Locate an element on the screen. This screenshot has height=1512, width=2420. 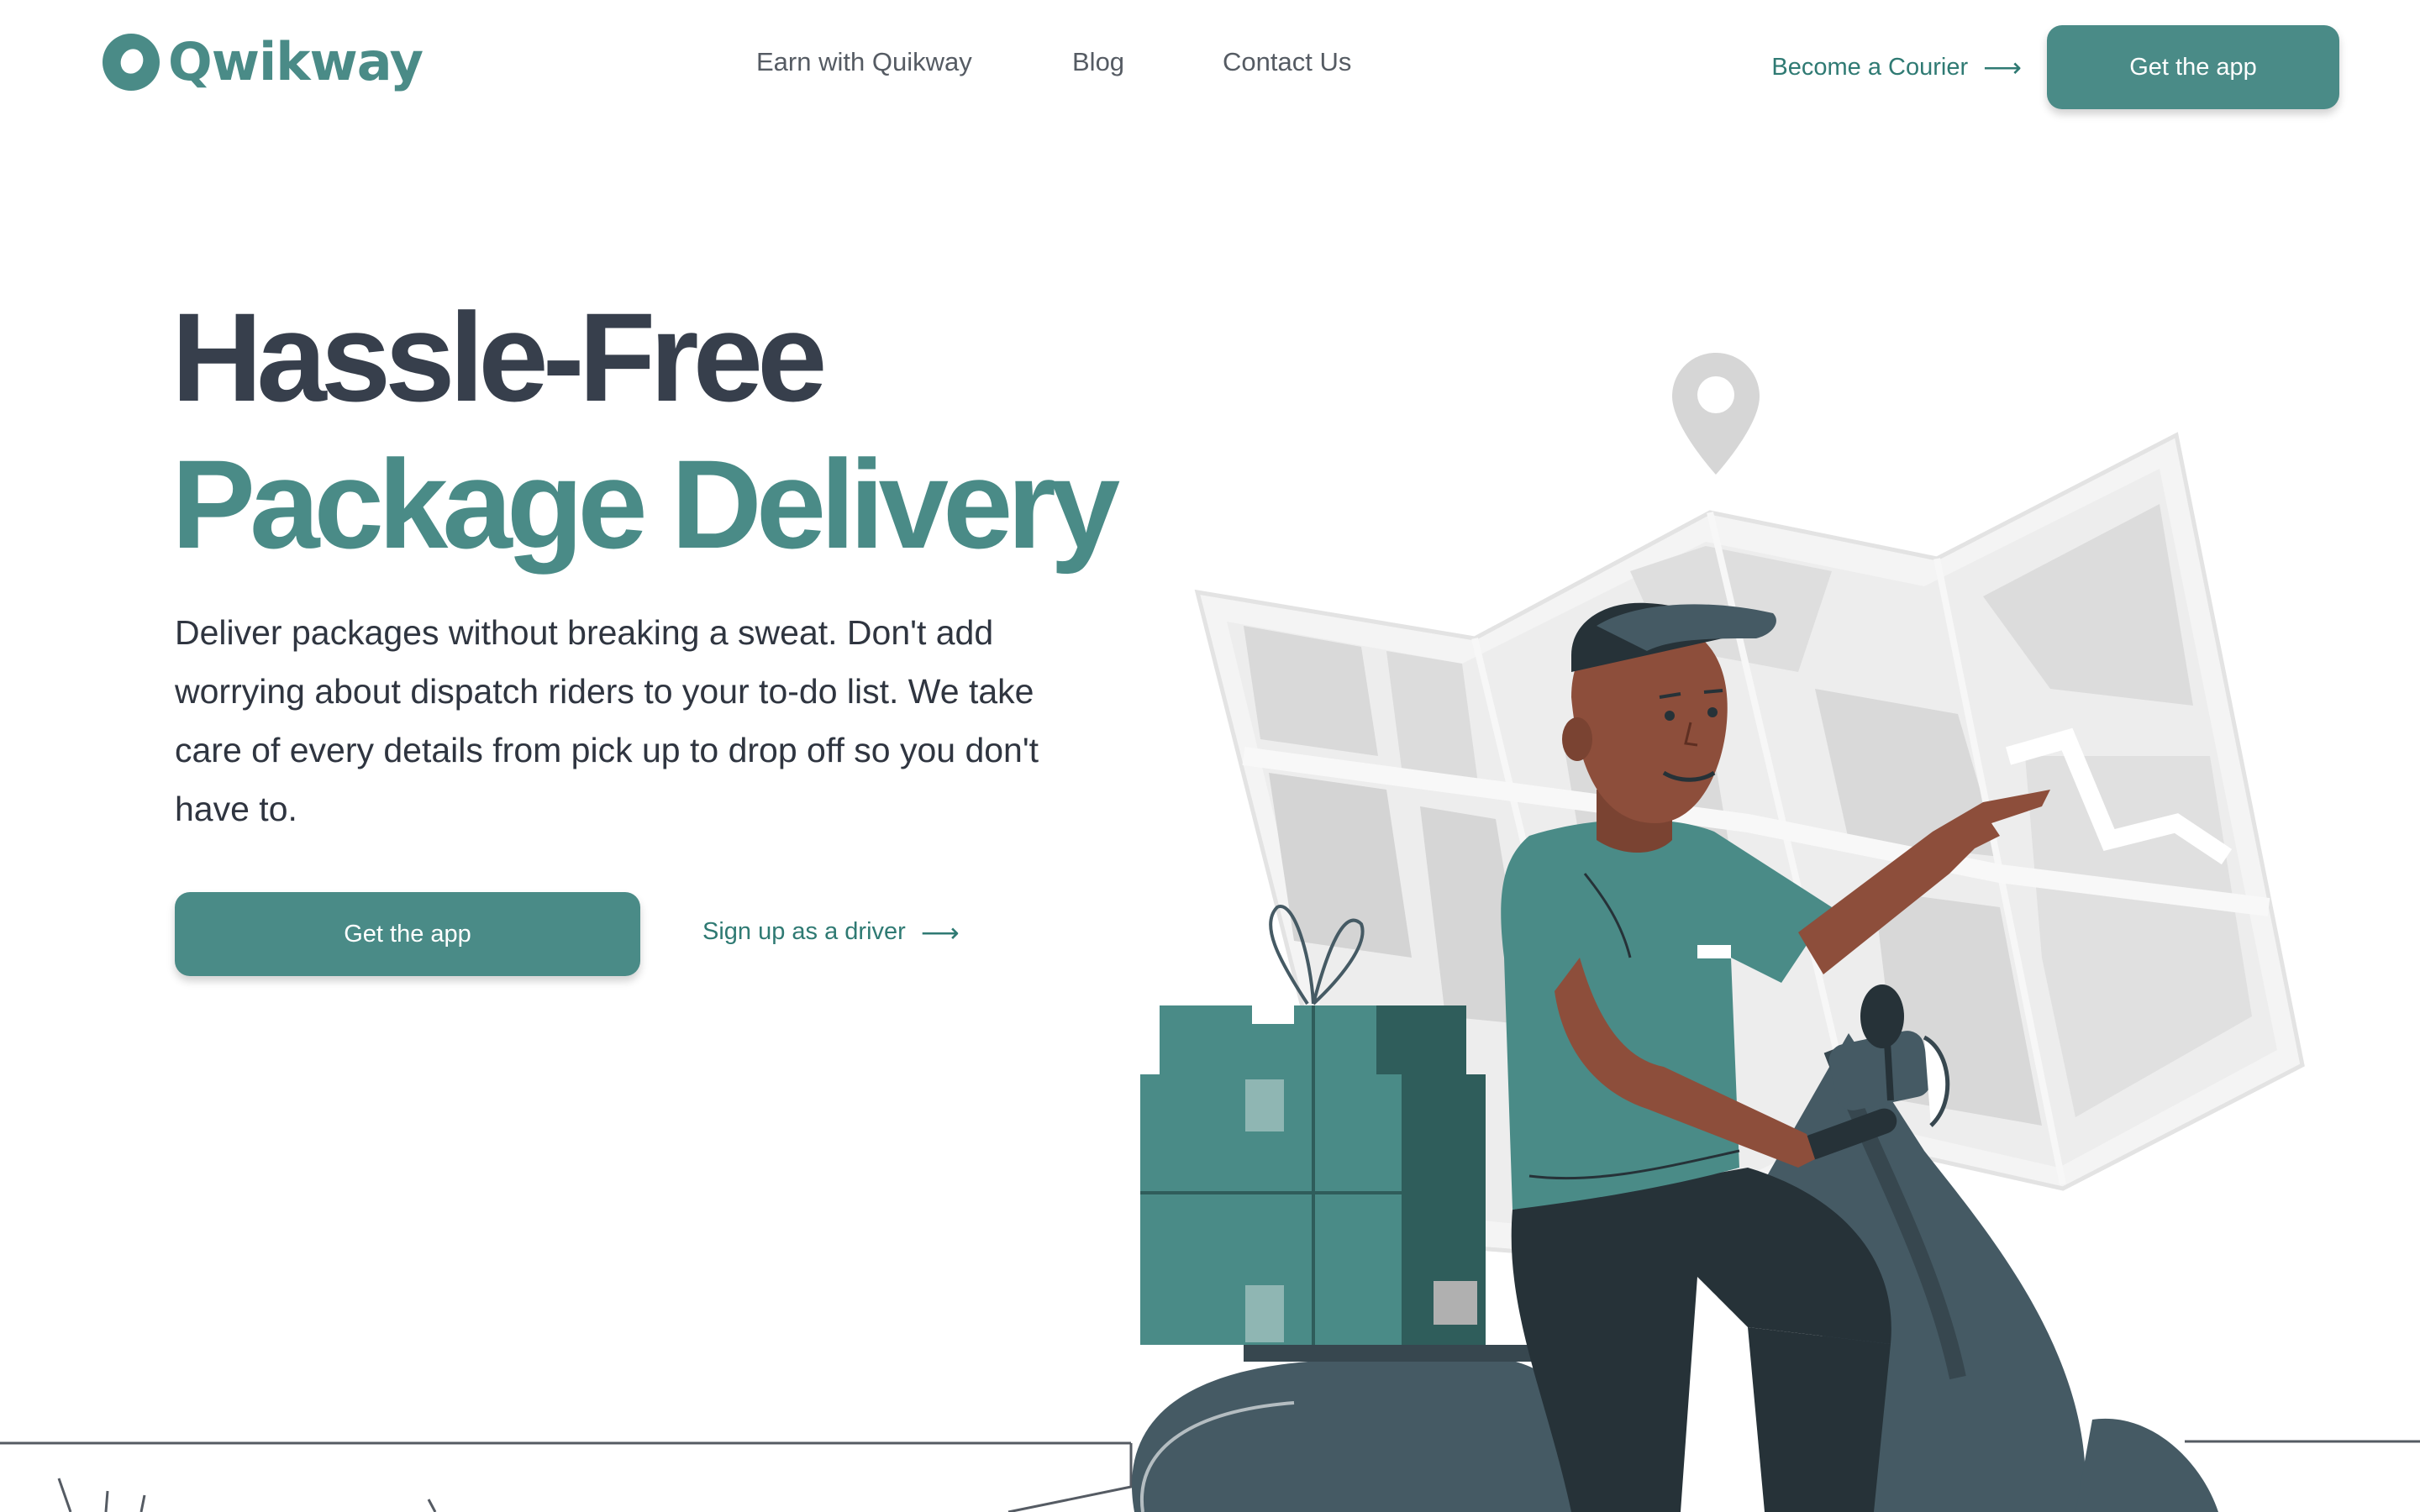
nav-item-contact: Contact Us is located at coordinates (1287, 62).